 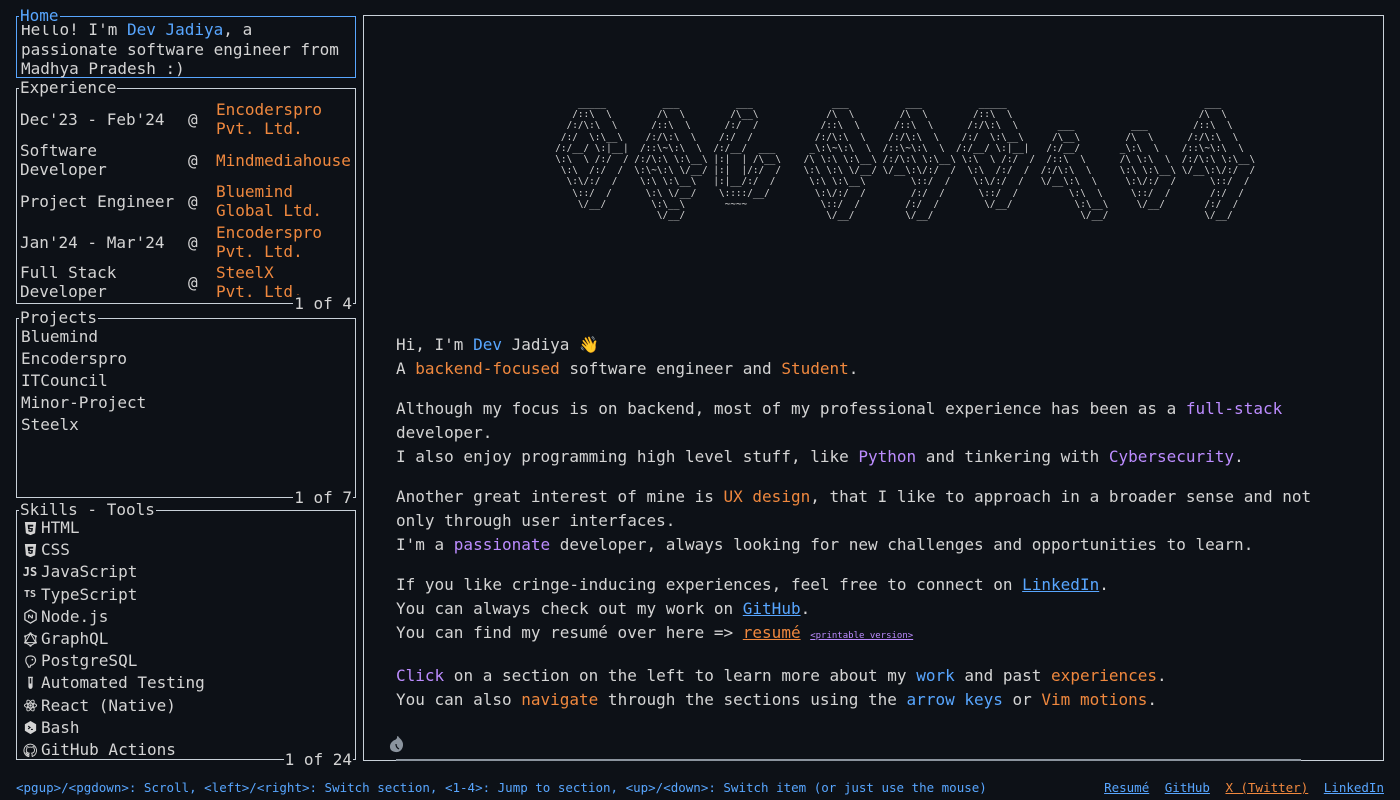 What do you see at coordinates (30, 617) in the screenshot?
I see `nodejs-icon` at bounding box center [30, 617].